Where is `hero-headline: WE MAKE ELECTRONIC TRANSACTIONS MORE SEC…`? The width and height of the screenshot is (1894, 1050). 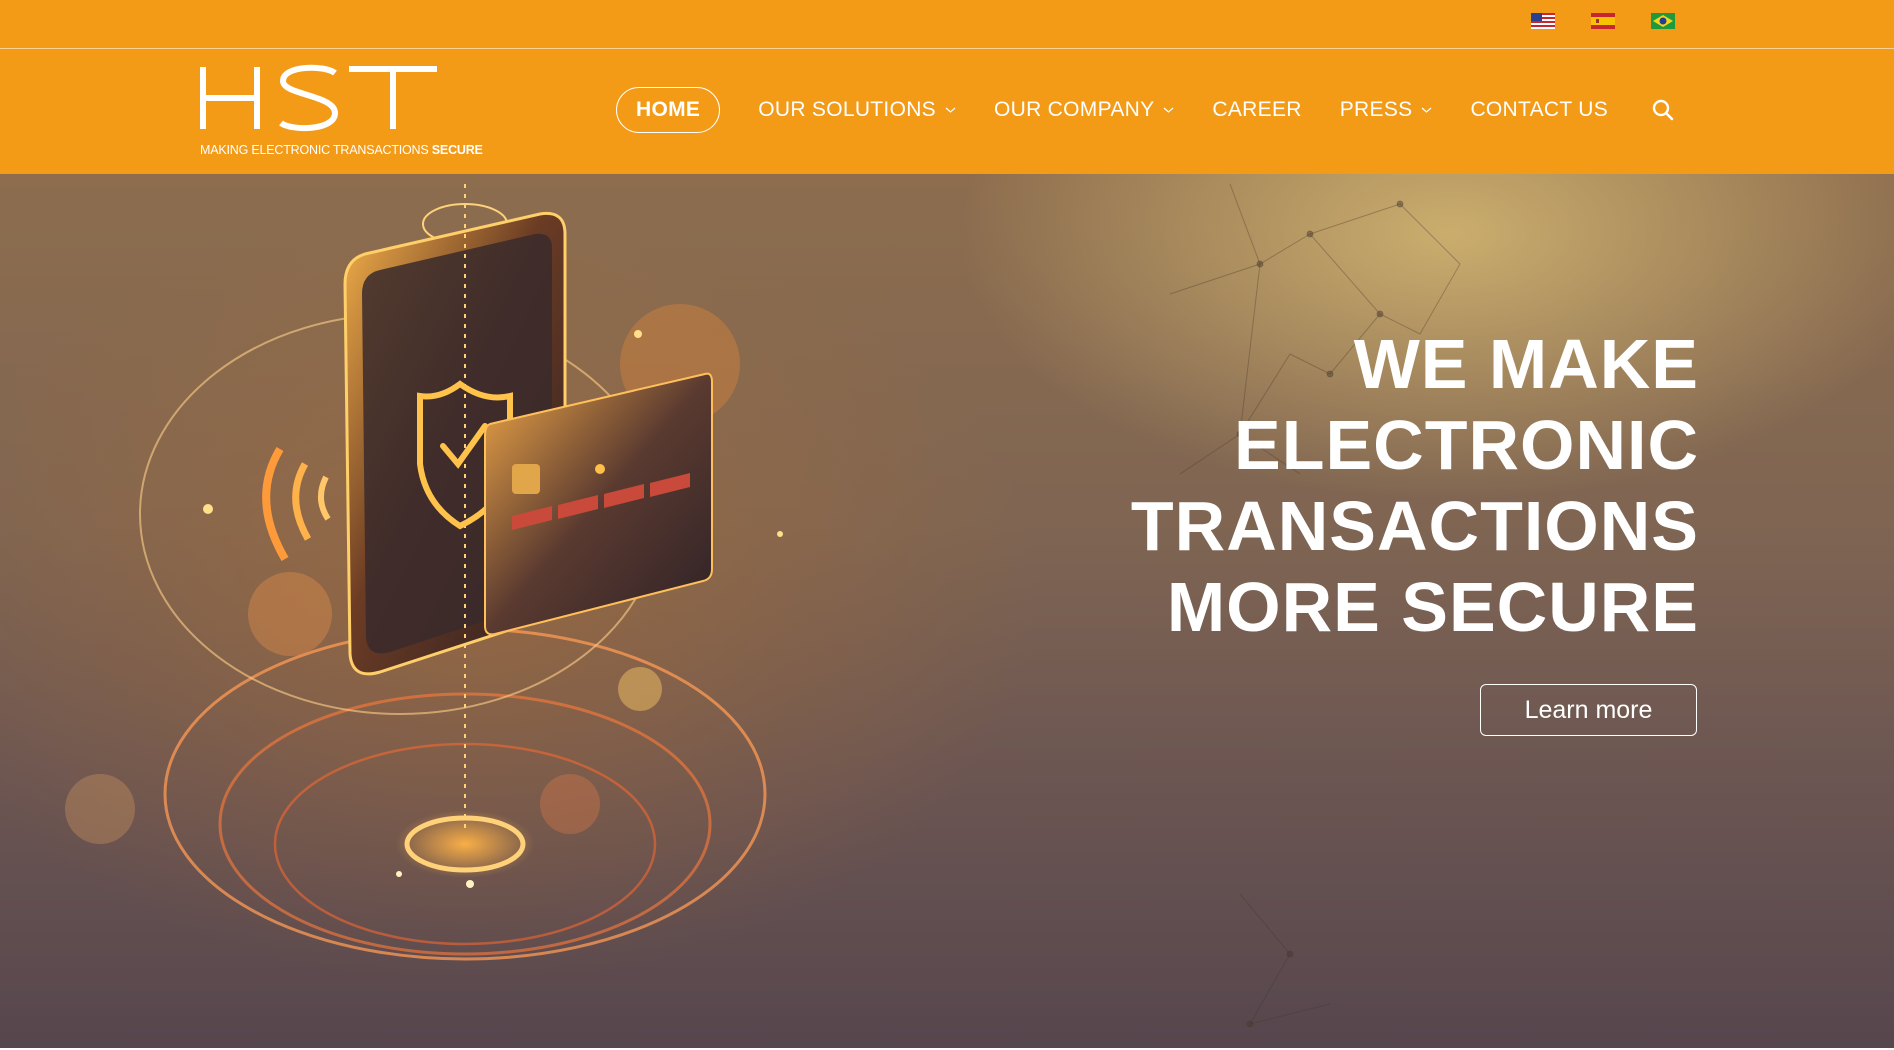
hero-headline: WE MAKE ELECTRONIC TRANSACTIONS MORE SEC… is located at coordinates (1415, 486).